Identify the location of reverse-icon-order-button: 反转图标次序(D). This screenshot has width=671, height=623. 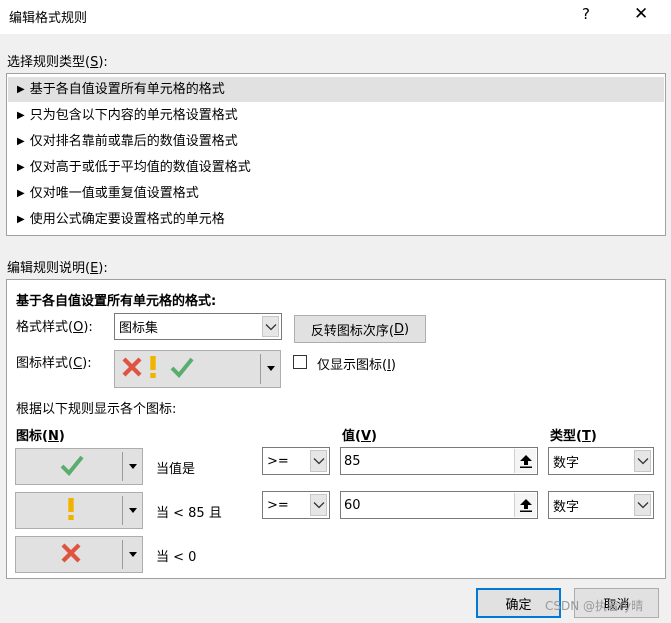
(360, 329).